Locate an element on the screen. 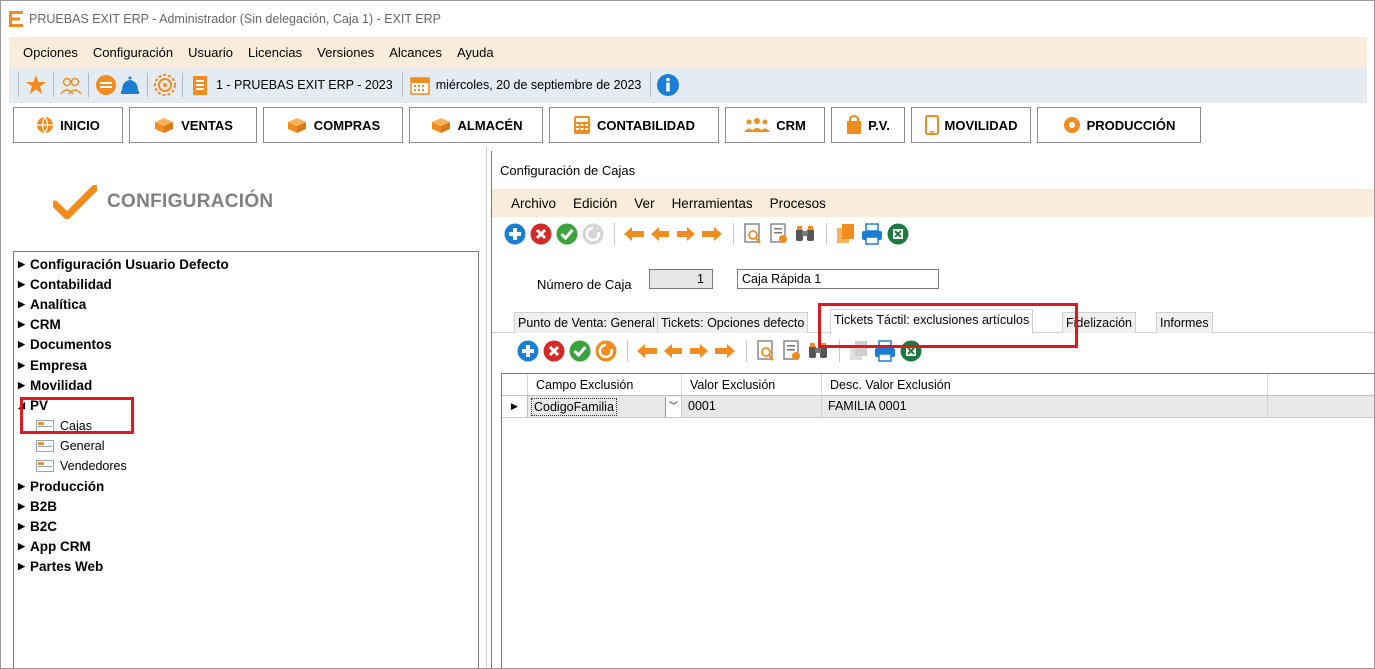 The height and width of the screenshot is (669, 1375). module-crm-button: CRM is located at coordinates (775, 125).